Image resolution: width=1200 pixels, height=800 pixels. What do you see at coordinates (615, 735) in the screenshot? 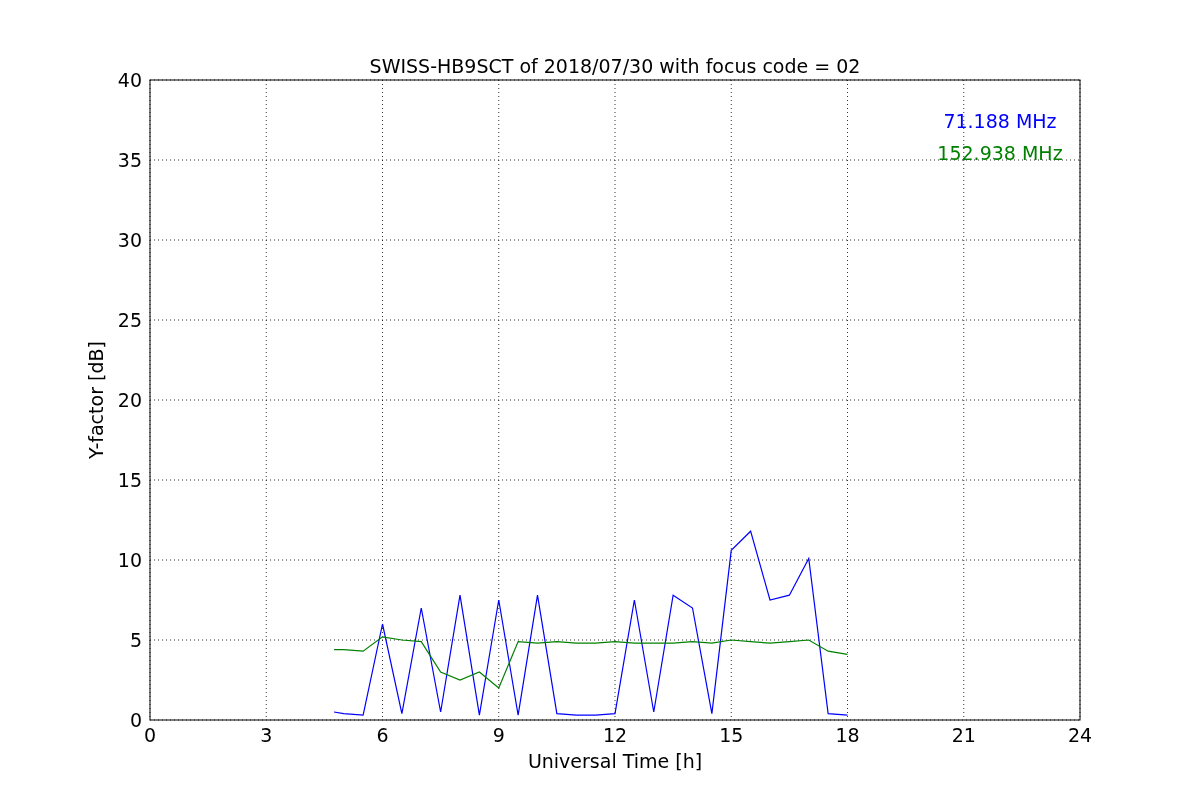
I see `tick-label: 12` at bounding box center [615, 735].